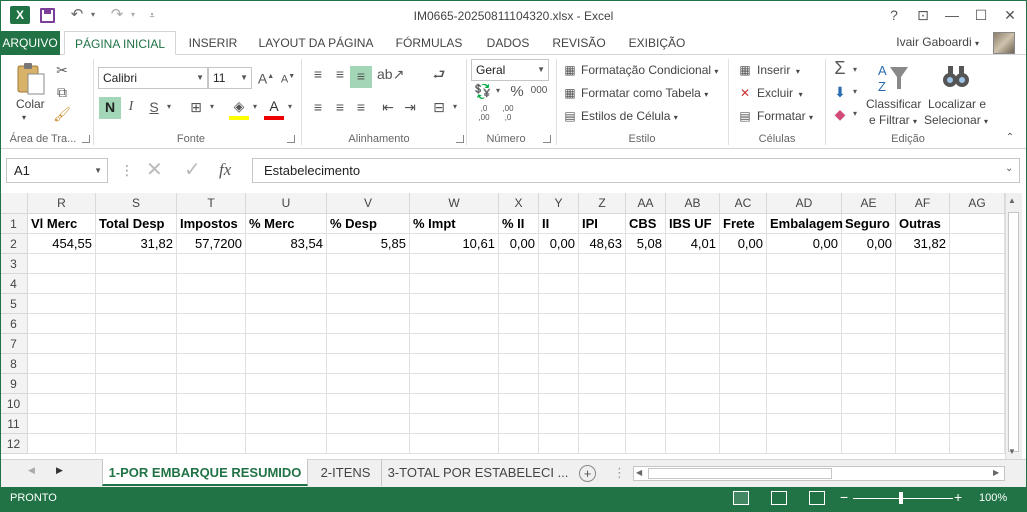 This screenshot has height=512, width=1027. I want to click on row-header: 6, so click(14, 324).